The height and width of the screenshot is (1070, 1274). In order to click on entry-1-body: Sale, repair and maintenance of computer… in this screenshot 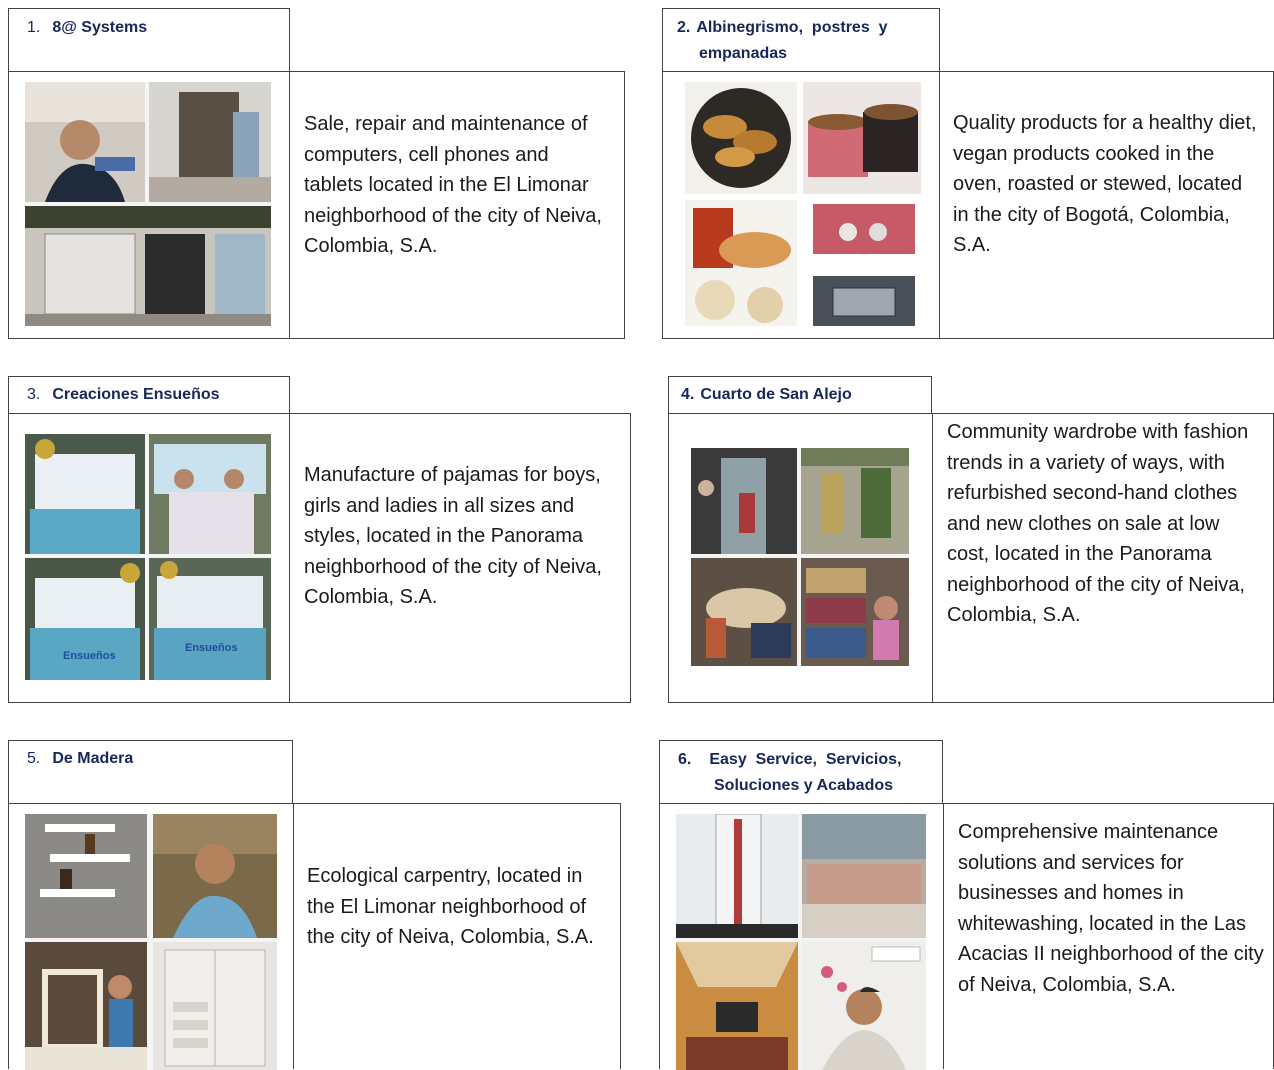, I will do `click(316, 205)`.